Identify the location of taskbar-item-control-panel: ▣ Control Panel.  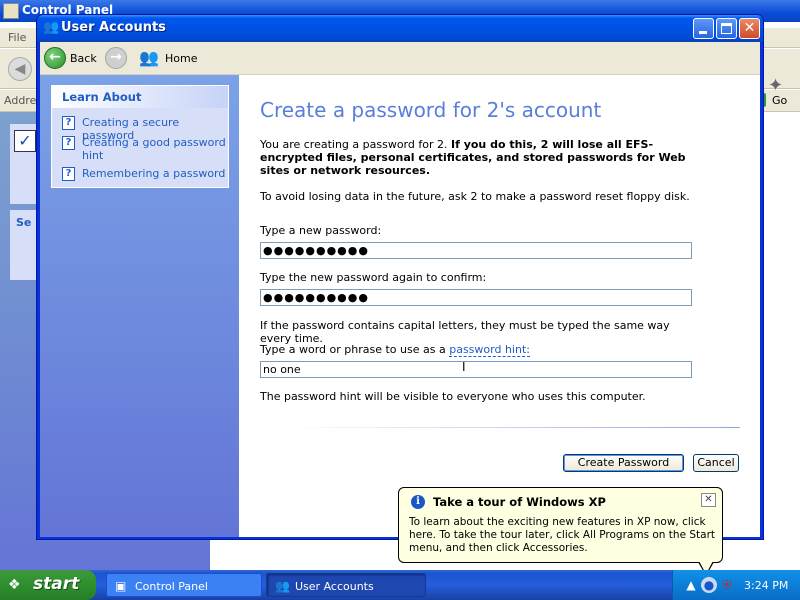
(184, 585).